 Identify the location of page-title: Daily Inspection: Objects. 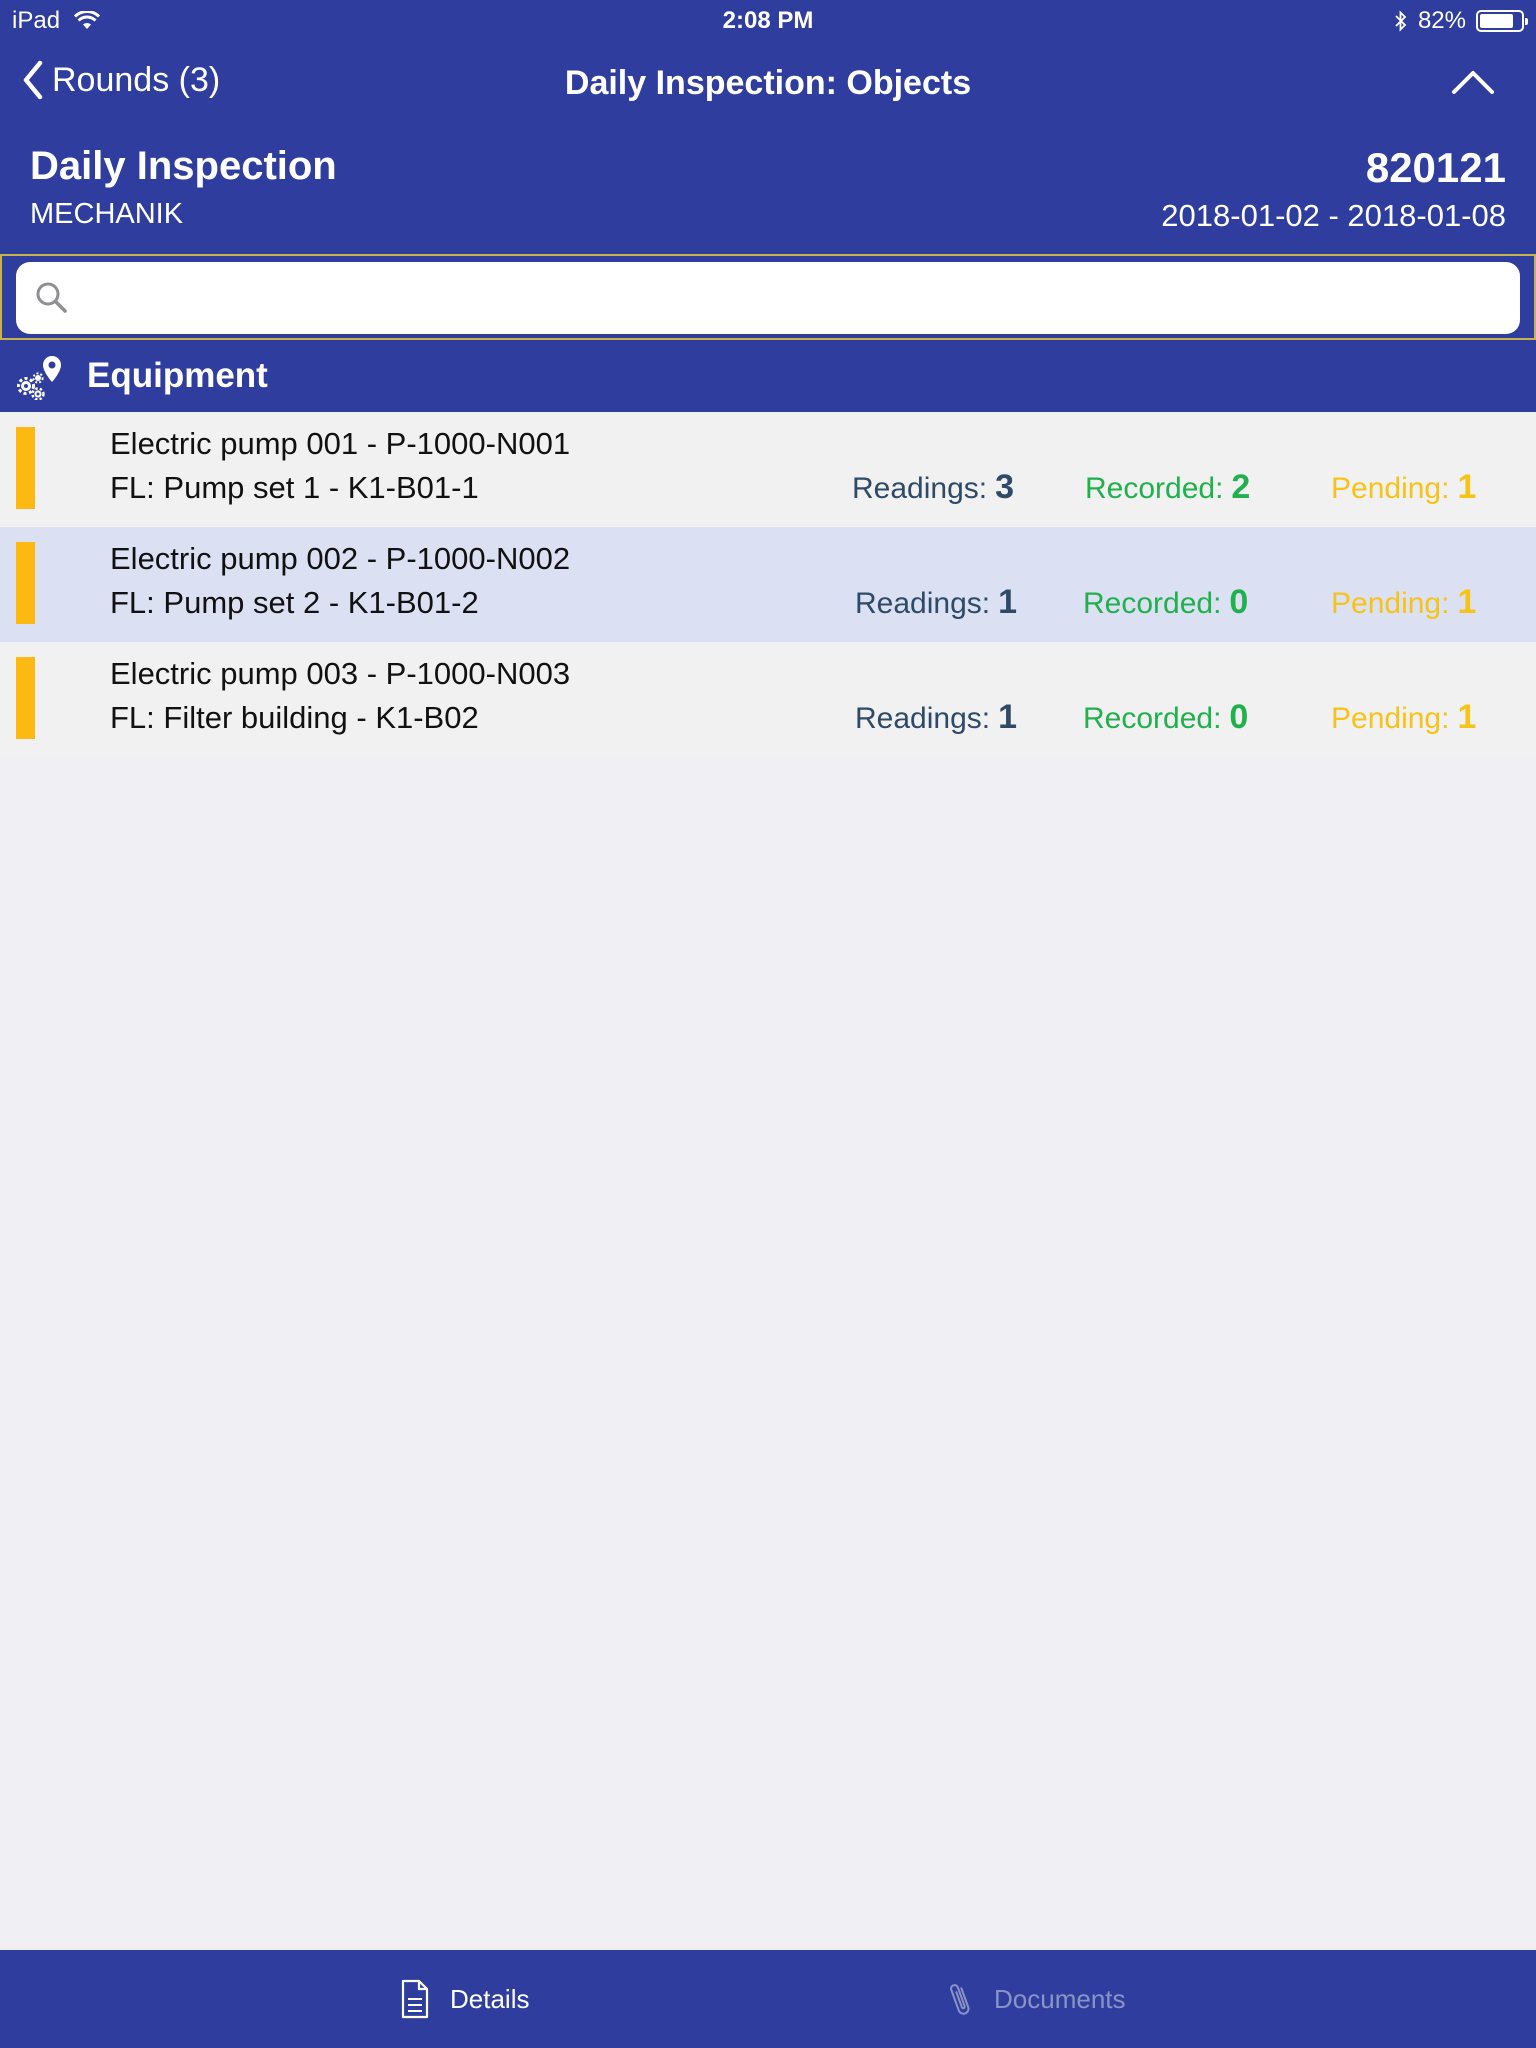
(768, 83).